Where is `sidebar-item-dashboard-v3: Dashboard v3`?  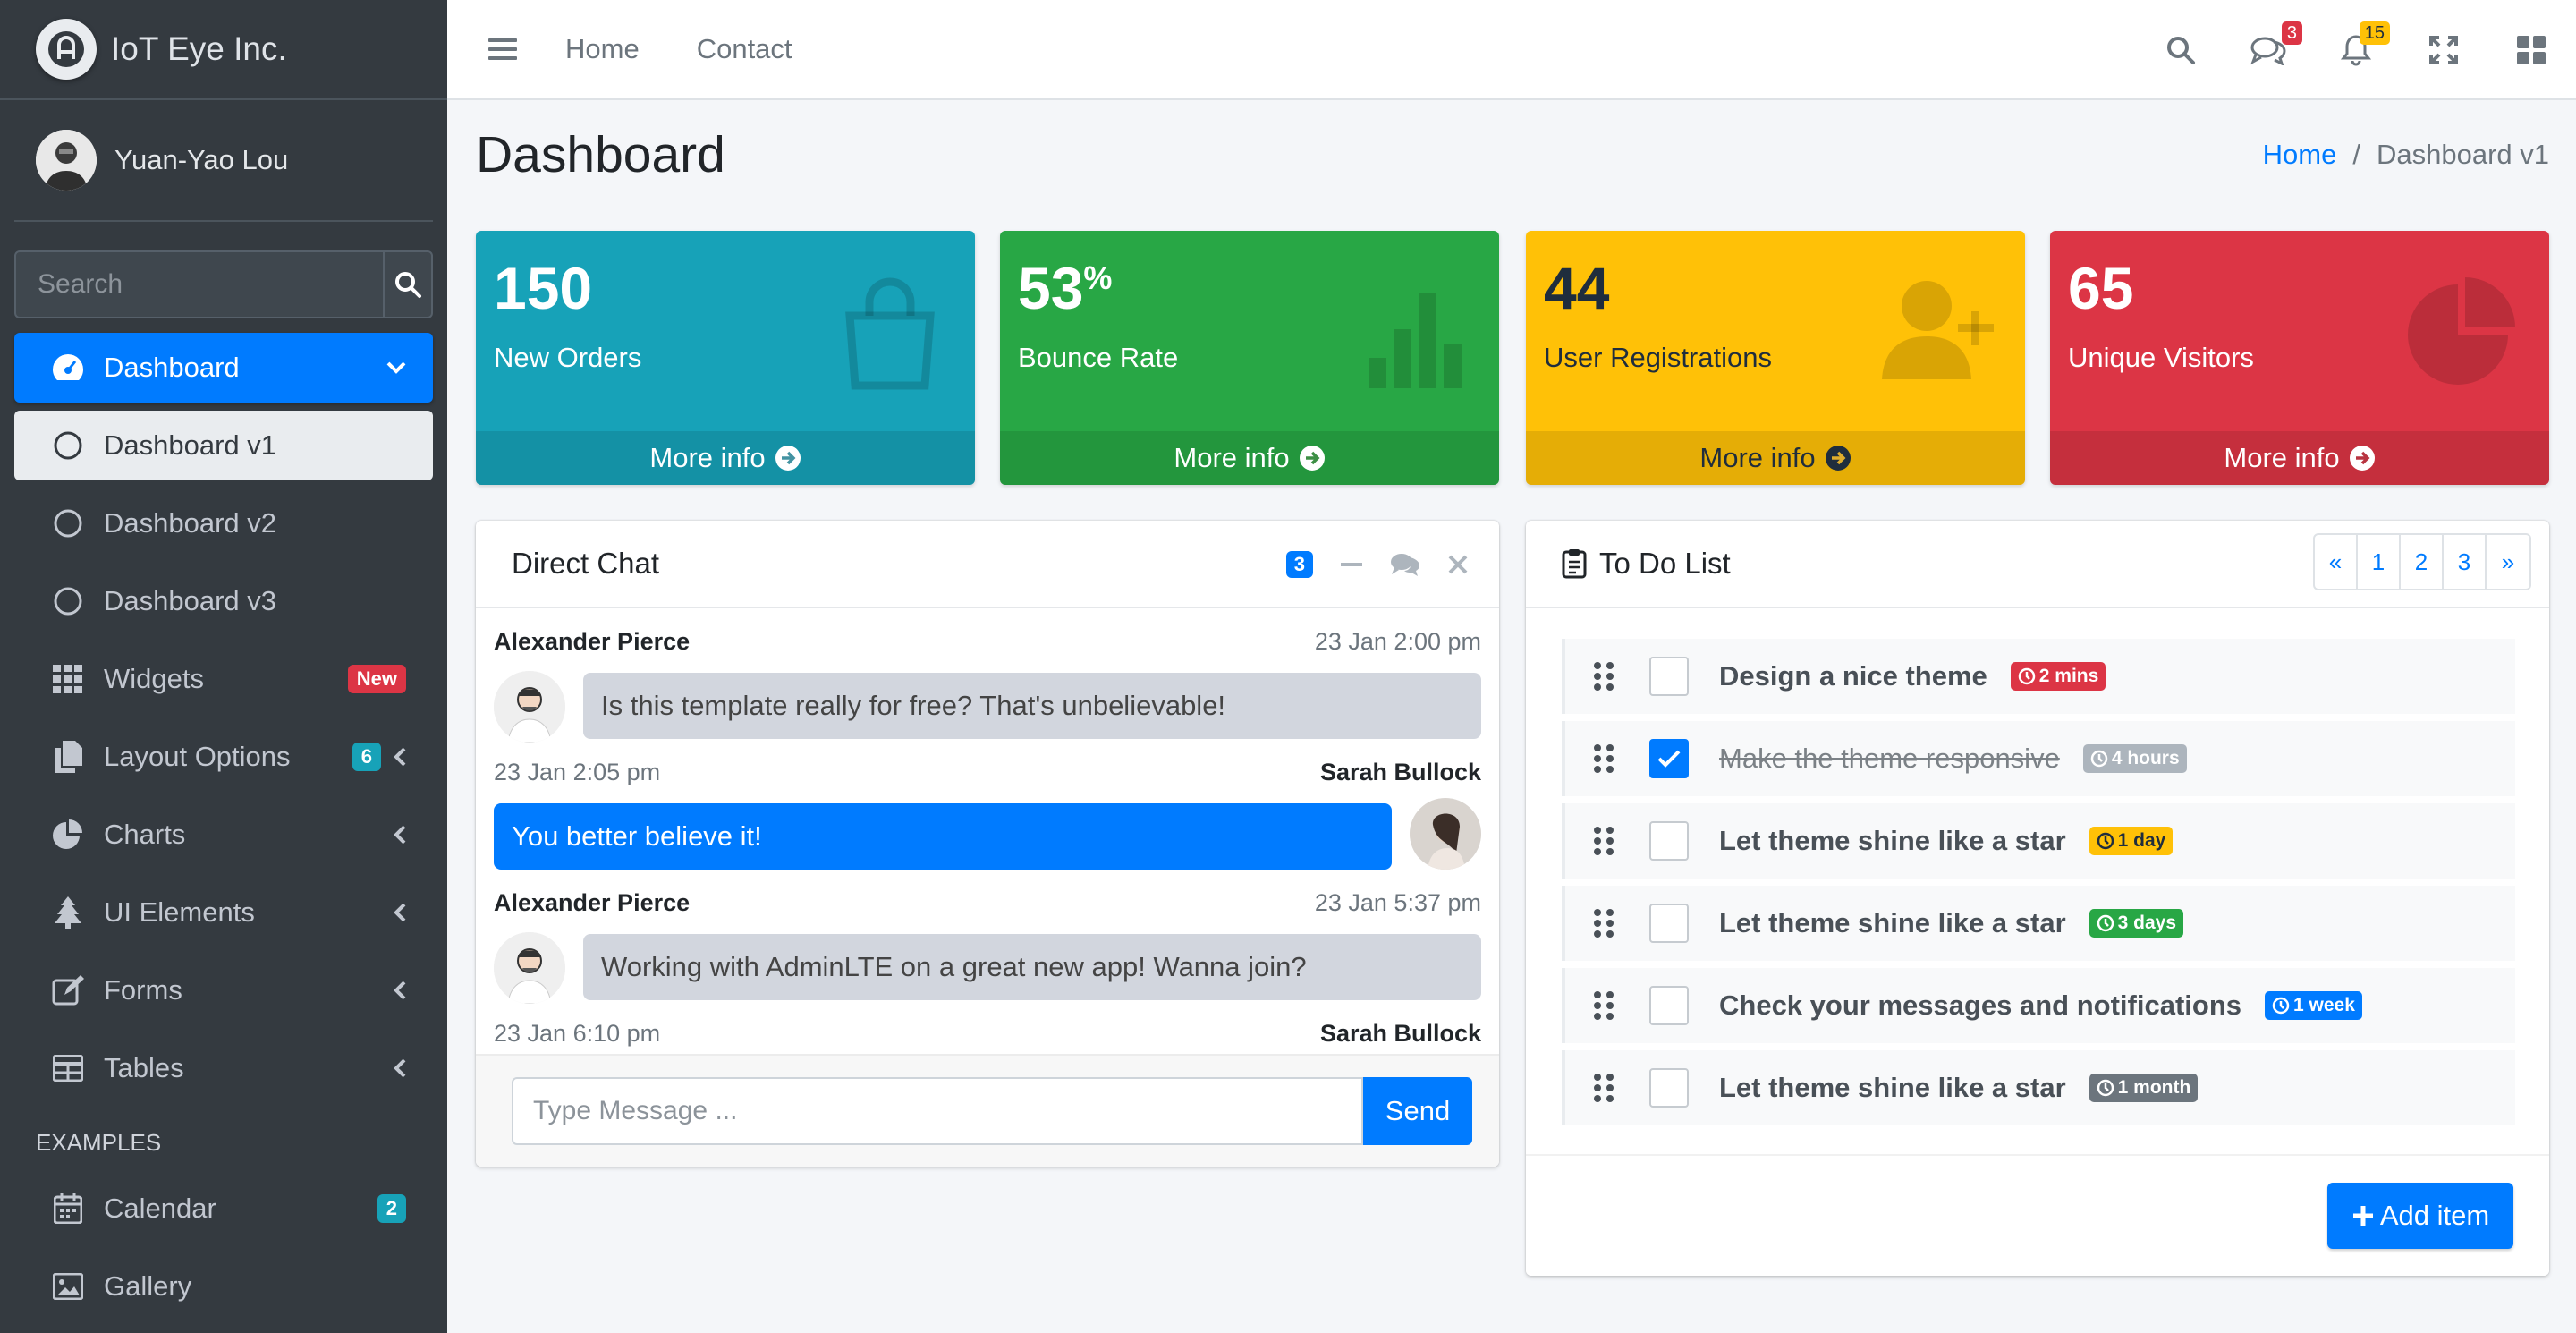 sidebar-item-dashboard-v3: Dashboard v3 is located at coordinates (223, 601).